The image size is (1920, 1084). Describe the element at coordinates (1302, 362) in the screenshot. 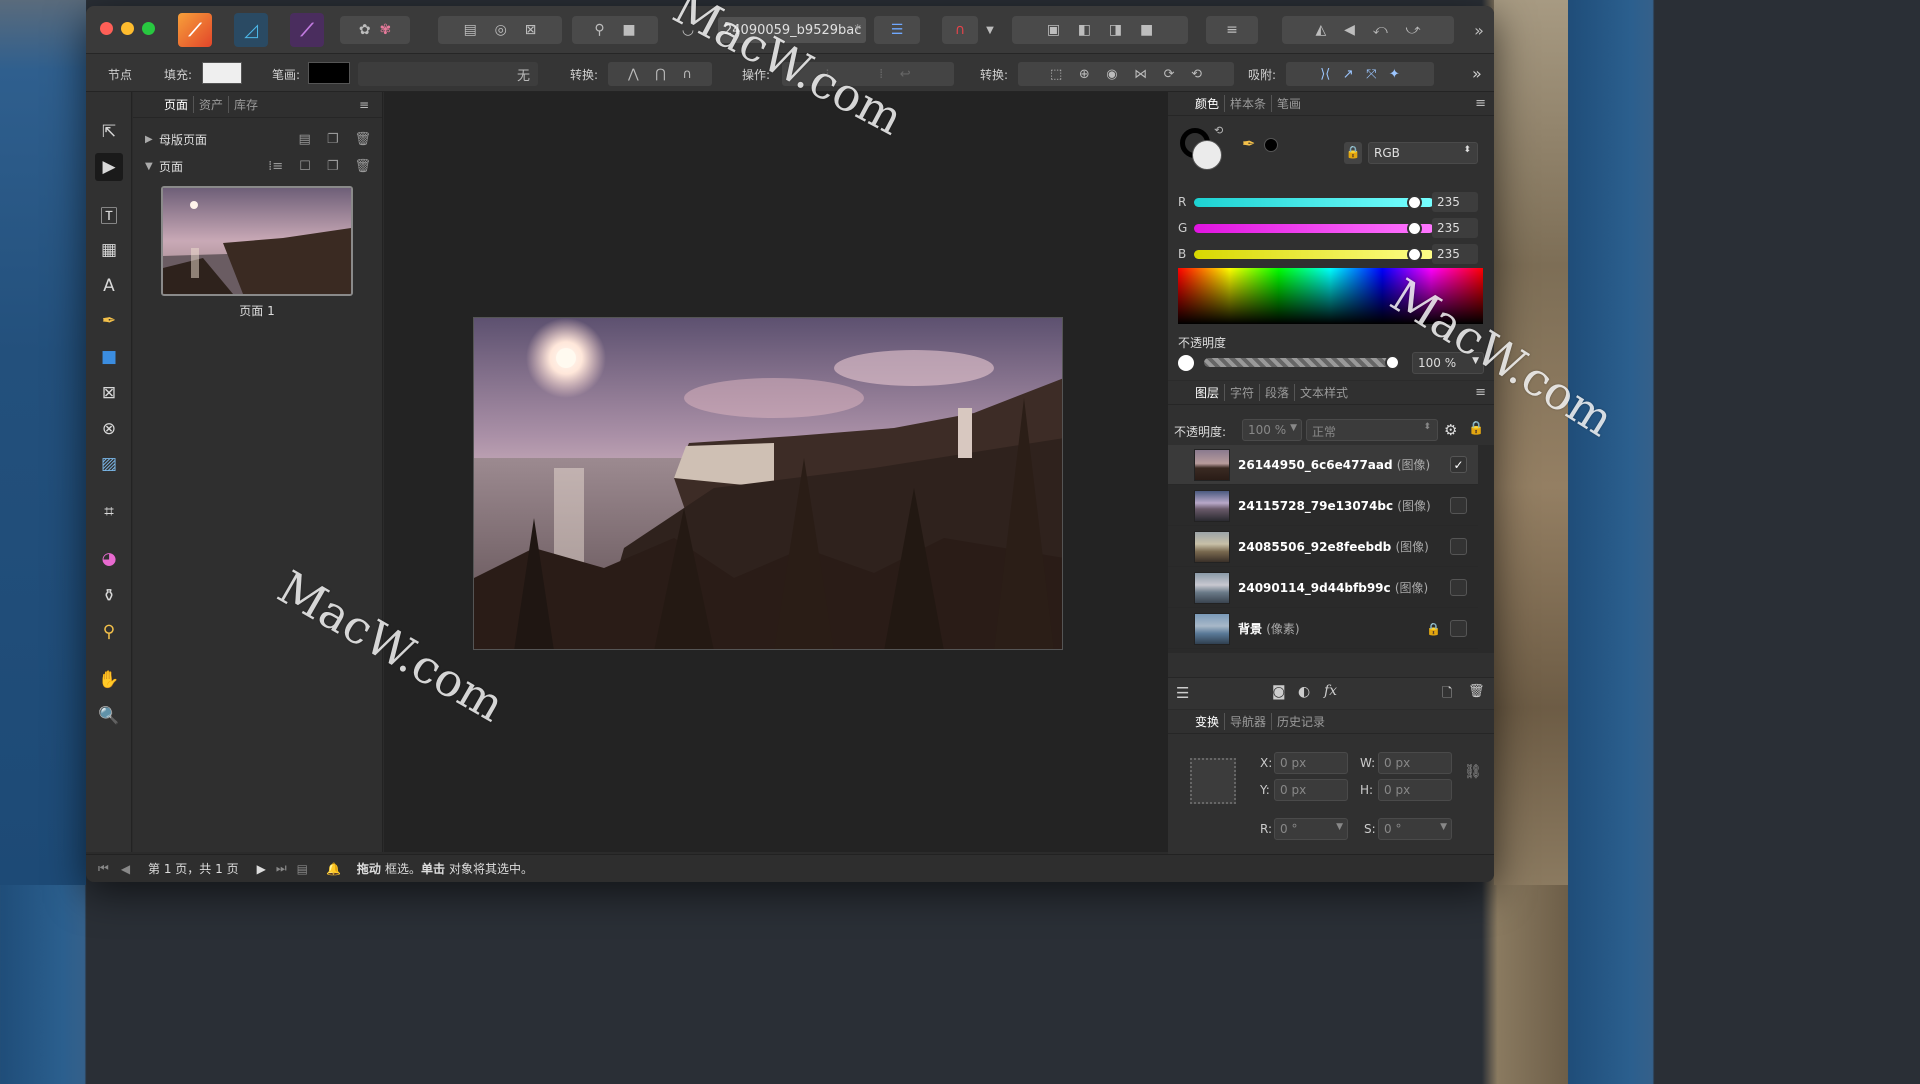

I see `opacity-slider` at that location.